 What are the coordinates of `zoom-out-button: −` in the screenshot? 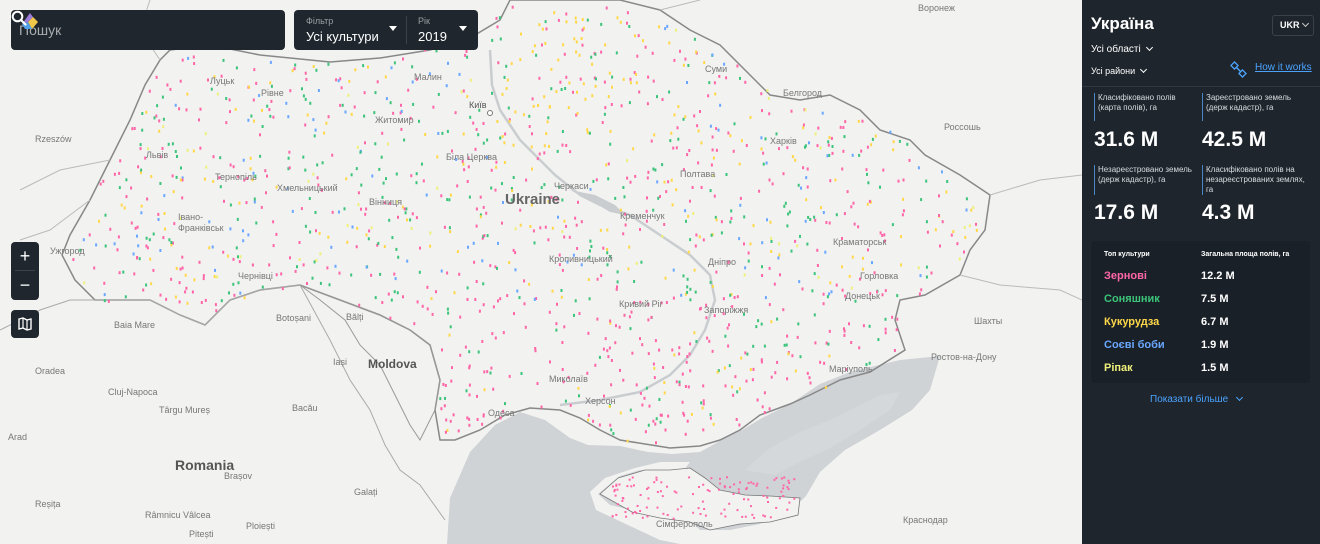 It's located at (25, 285).